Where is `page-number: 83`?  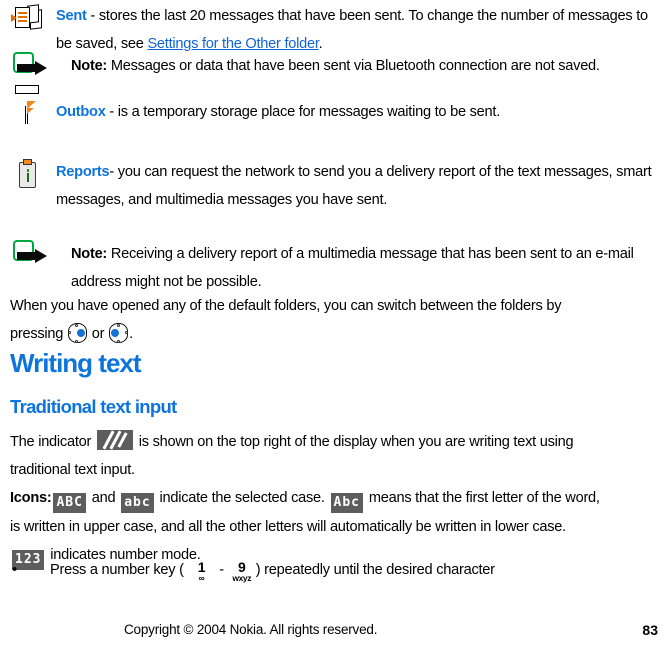 page-number: 83 is located at coordinates (650, 630).